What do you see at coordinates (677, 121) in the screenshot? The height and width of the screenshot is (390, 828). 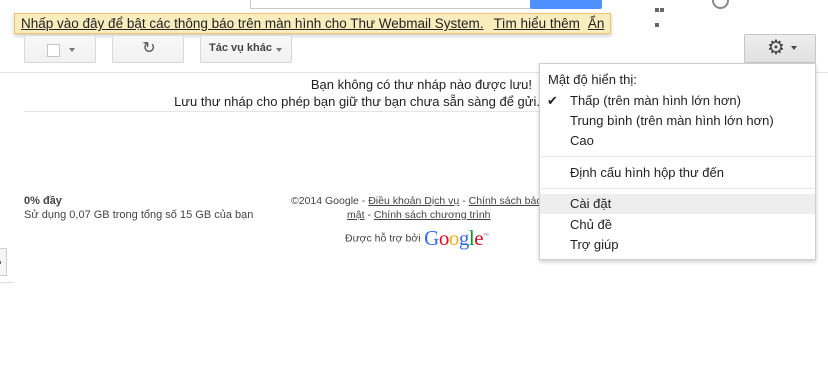 I see `menu-item-density-medium: Trung bình (trên màn hình lớn hơn)` at bounding box center [677, 121].